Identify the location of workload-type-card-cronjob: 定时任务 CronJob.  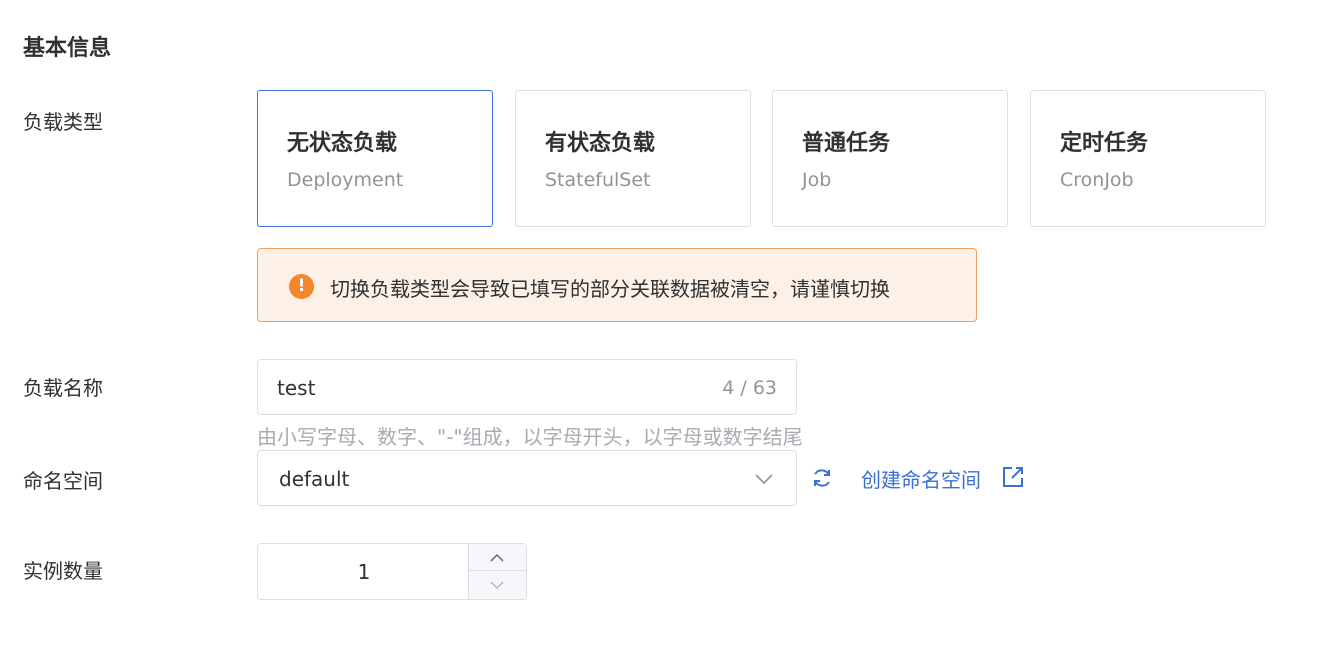
(1148, 158).